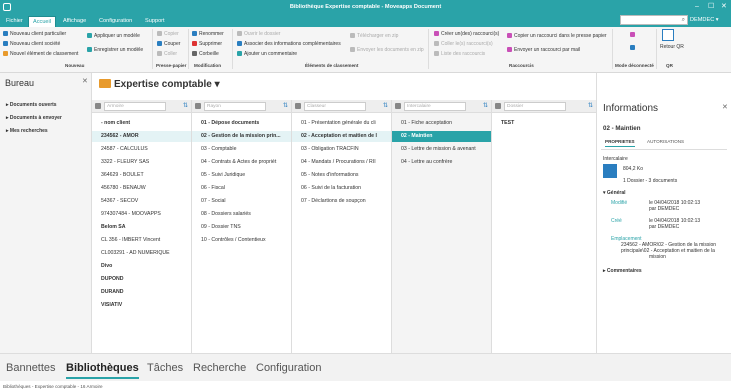 The height and width of the screenshot is (392, 731). What do you see at coordinates (42, 21) in the screenshot?
I see `tab-accueil: Accueil` at bounding box center [42, 21].